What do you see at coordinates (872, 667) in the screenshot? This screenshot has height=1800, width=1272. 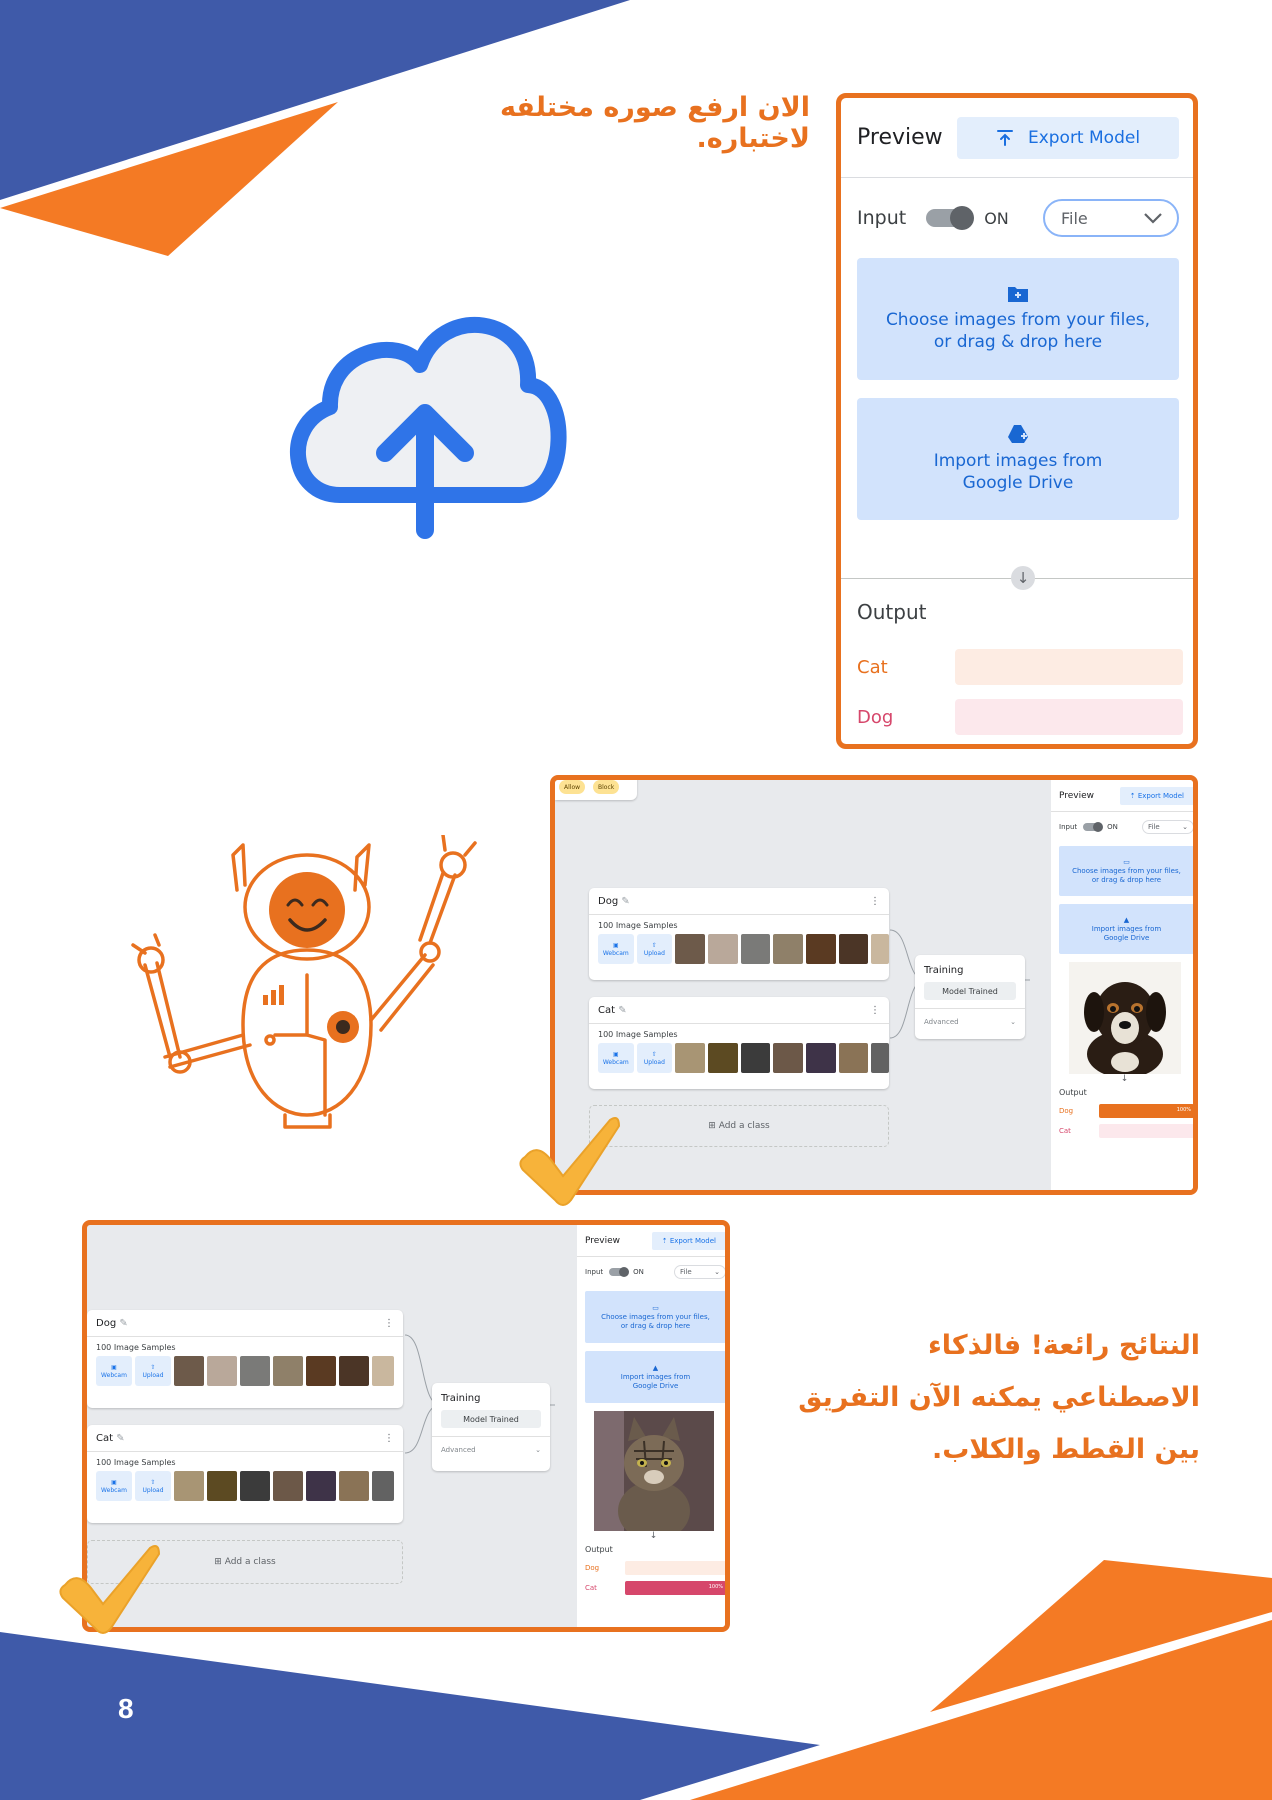 I see `output-label-cat: Cat` at bounding box center [872, 667].